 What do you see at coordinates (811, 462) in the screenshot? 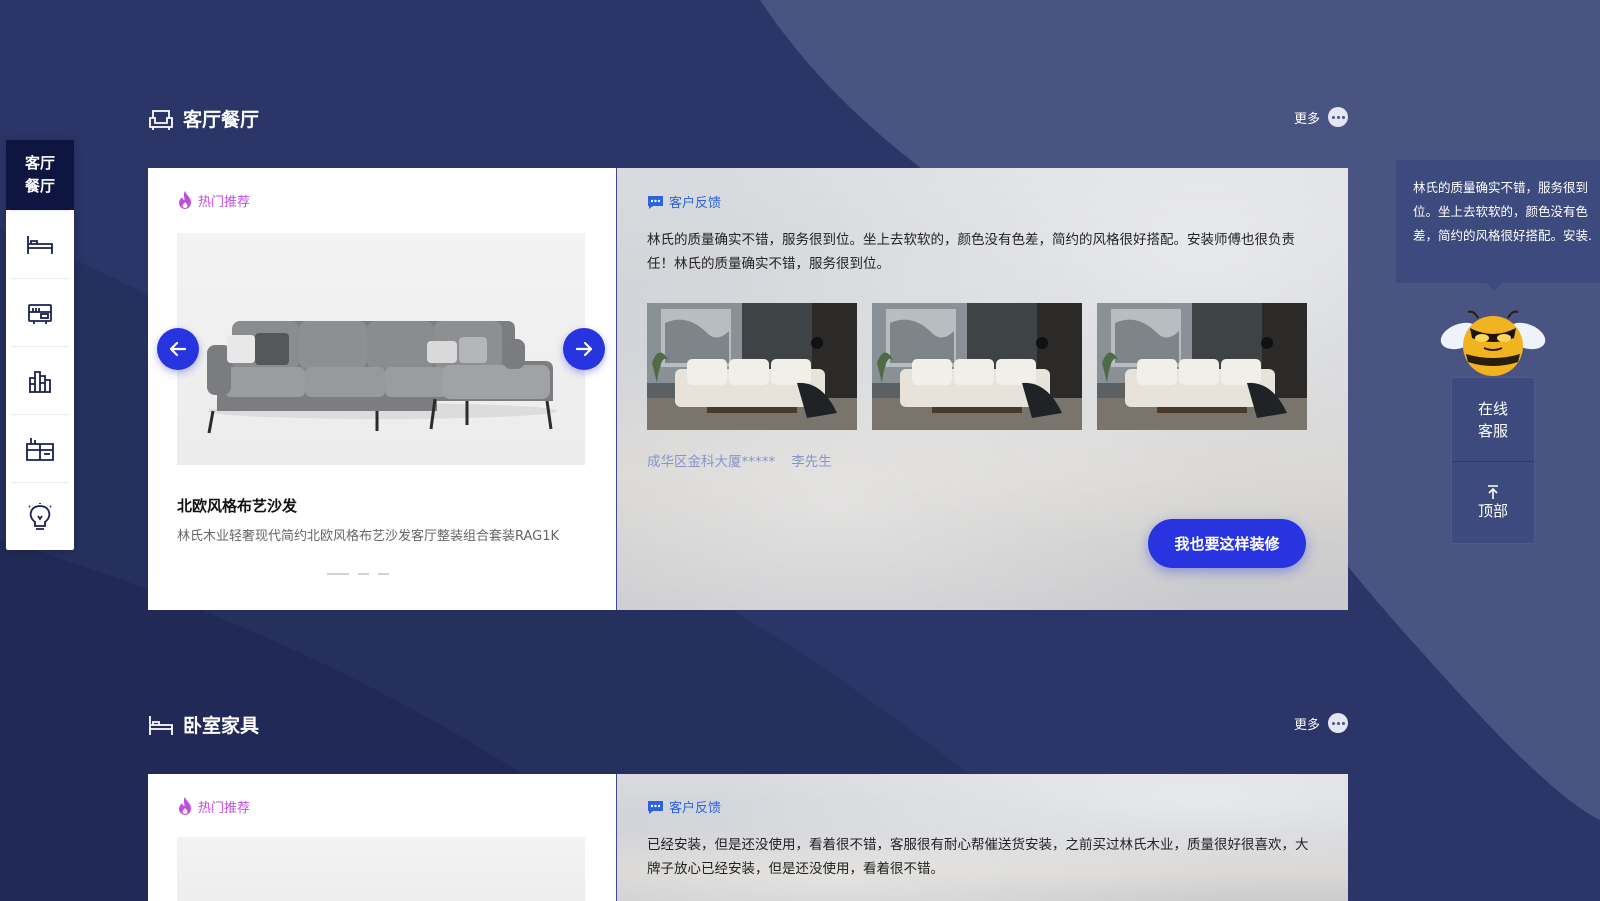
I see `customer-name: 李先生` at bounding box center [811, 462].